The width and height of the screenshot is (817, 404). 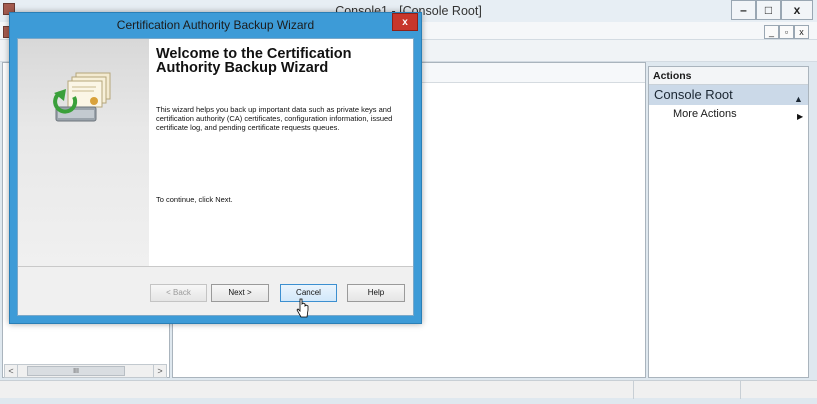 What do you see at coordinates (797, 10) in the screenshot?
I see `close-button: x` at bounding box center [797, 10].